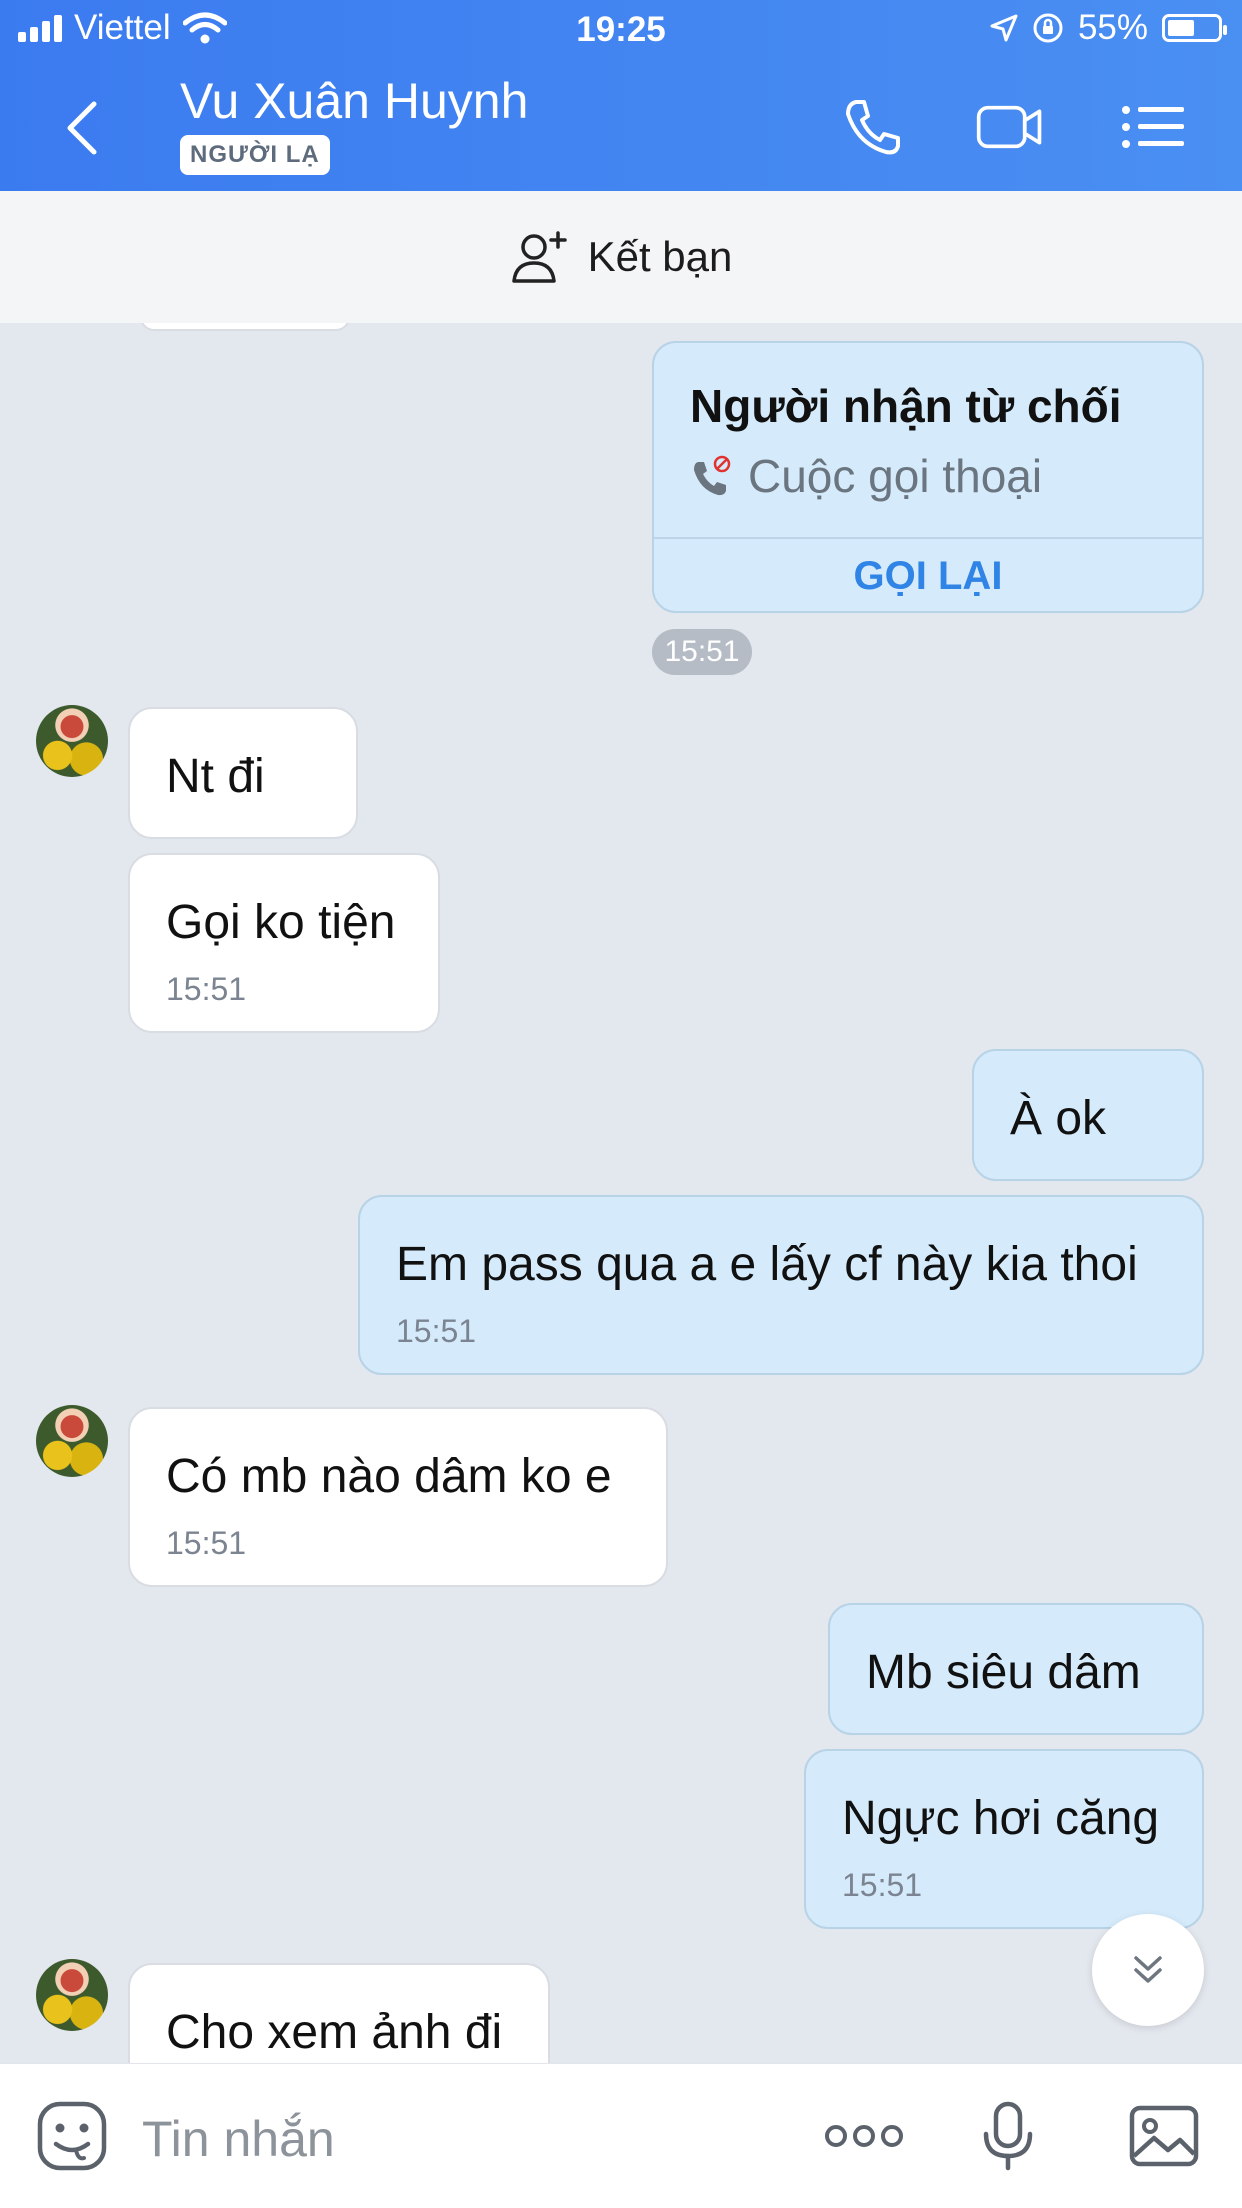  I want to click on more-options-icon, so click(864, 2136).